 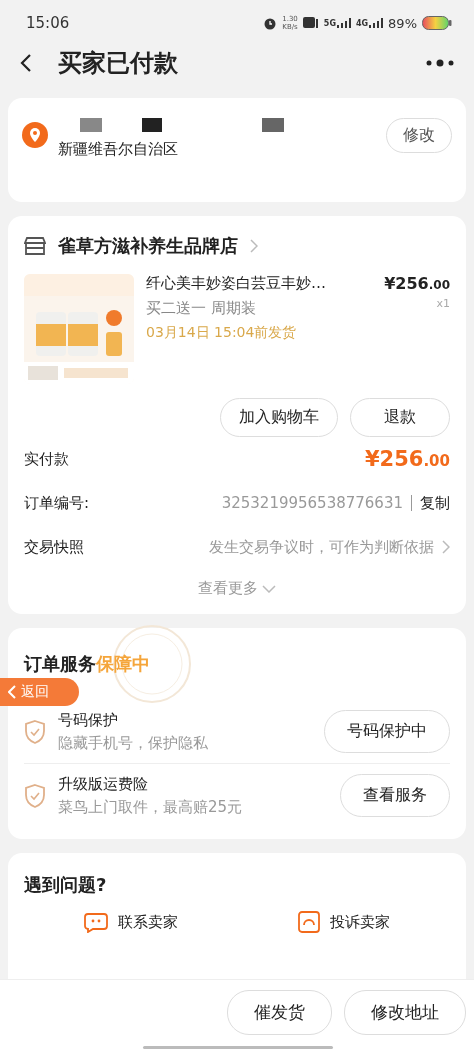 What do you see at coordinates (148, 922) in the screenshot?
I see `problem-option: 联系卖家` at bounding box center [148, 922].